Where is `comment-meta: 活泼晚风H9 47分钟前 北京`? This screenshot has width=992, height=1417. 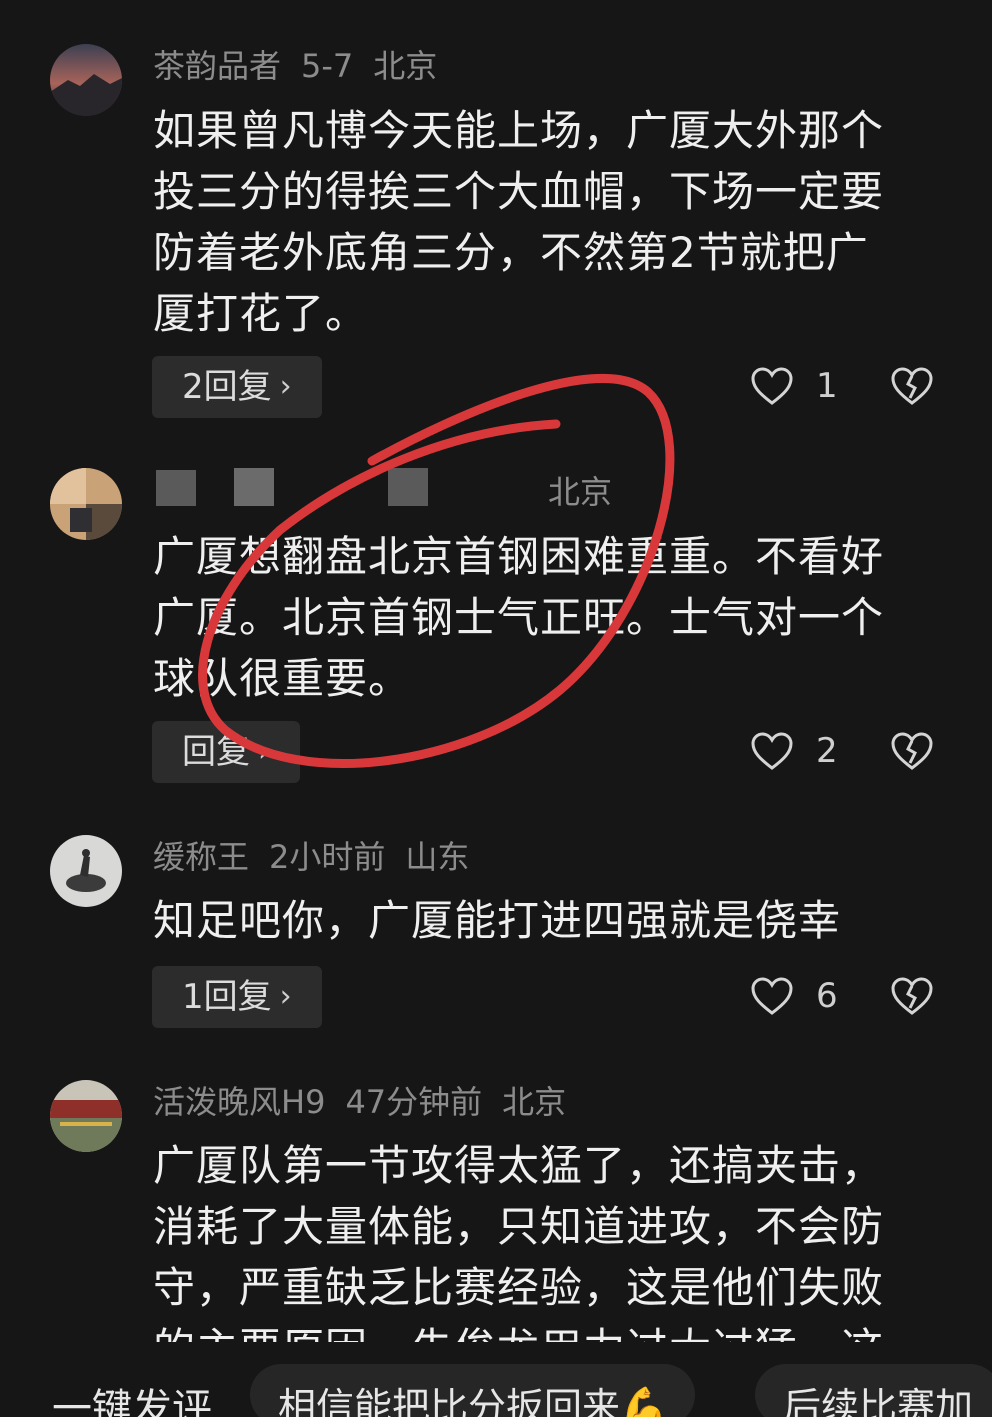
comment-meta: 活泼晚风H9 47分钟前 北京 is located at coordinates (369, 1102).